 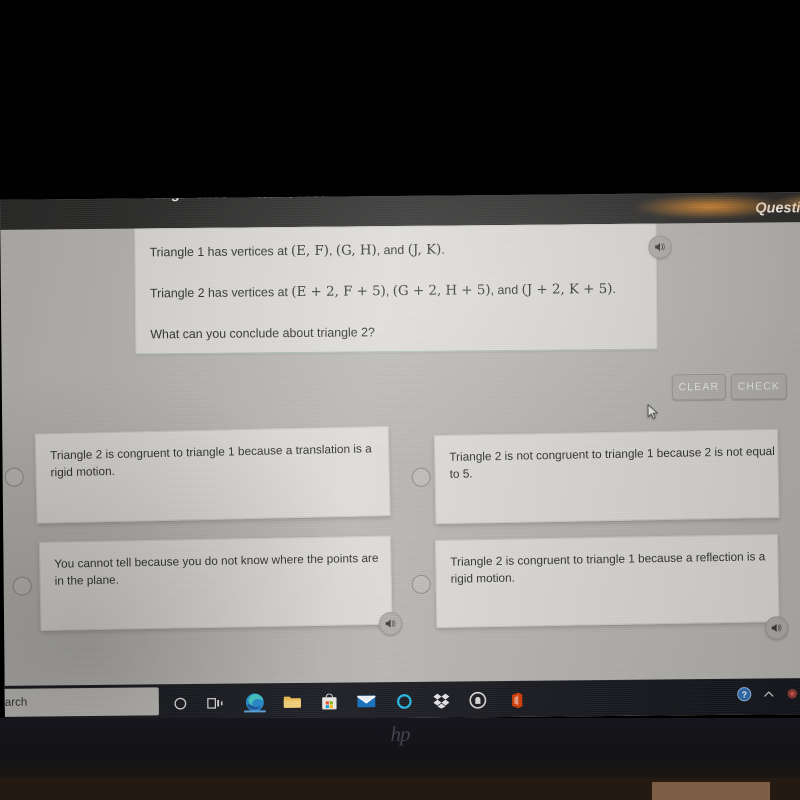 I want to click on system-tray: ?, so click(x=768, y=696).